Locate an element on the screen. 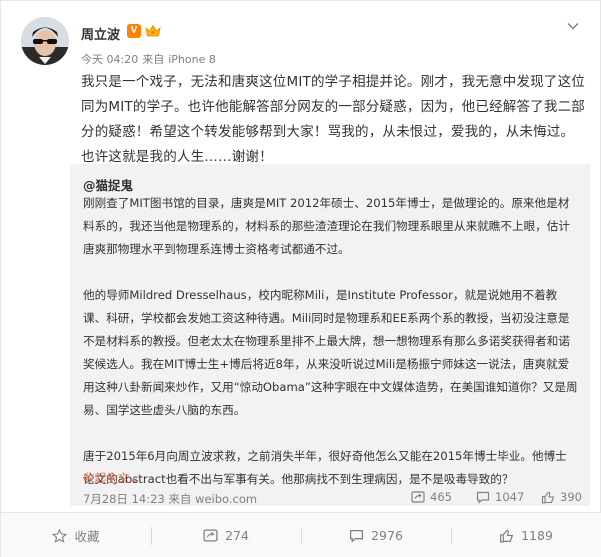 The width and height of the screenshot is (601, 557). post-time: 今天 04:20 is located at coordinates (109, 59).